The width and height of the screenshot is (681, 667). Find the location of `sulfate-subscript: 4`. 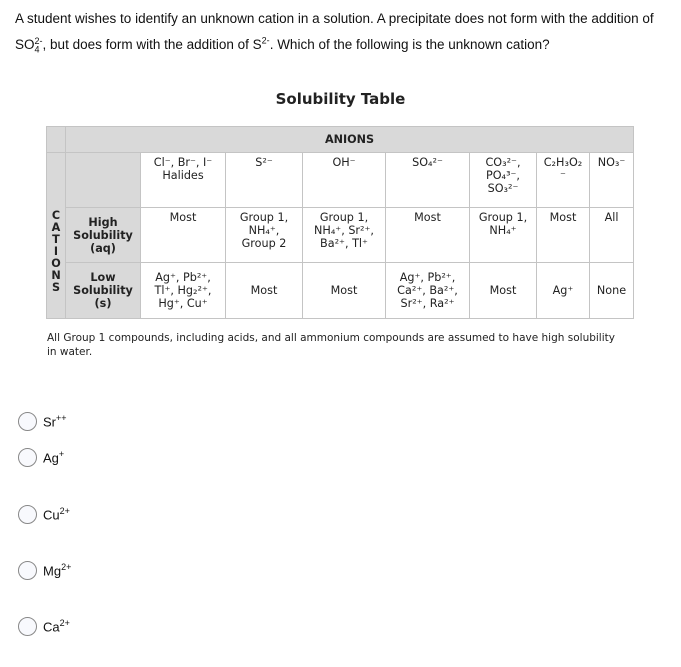

sulfate-subscript: 4 is located at coordinates (37, 49).